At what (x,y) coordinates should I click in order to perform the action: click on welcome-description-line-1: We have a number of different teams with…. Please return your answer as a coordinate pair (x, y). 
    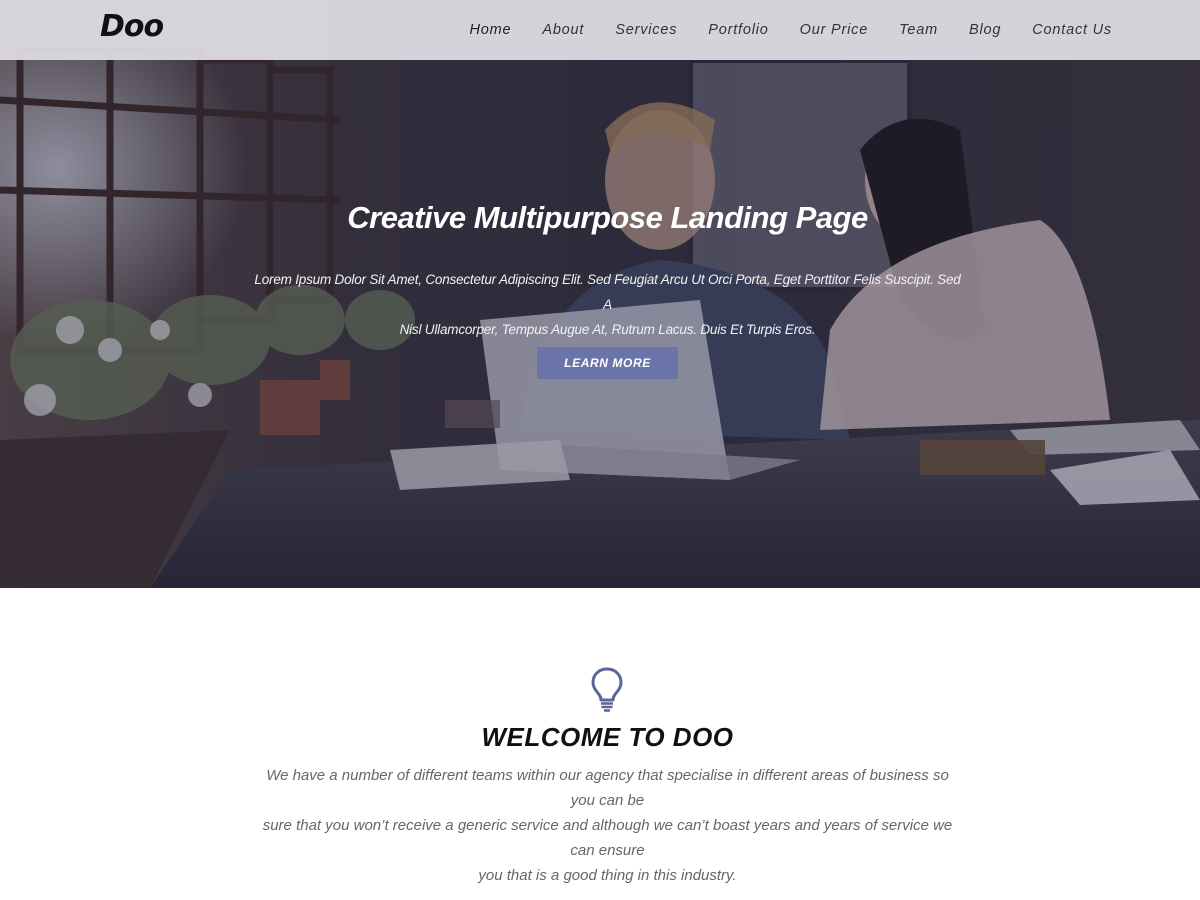
    Looking at the image, I should click on (607, 788).